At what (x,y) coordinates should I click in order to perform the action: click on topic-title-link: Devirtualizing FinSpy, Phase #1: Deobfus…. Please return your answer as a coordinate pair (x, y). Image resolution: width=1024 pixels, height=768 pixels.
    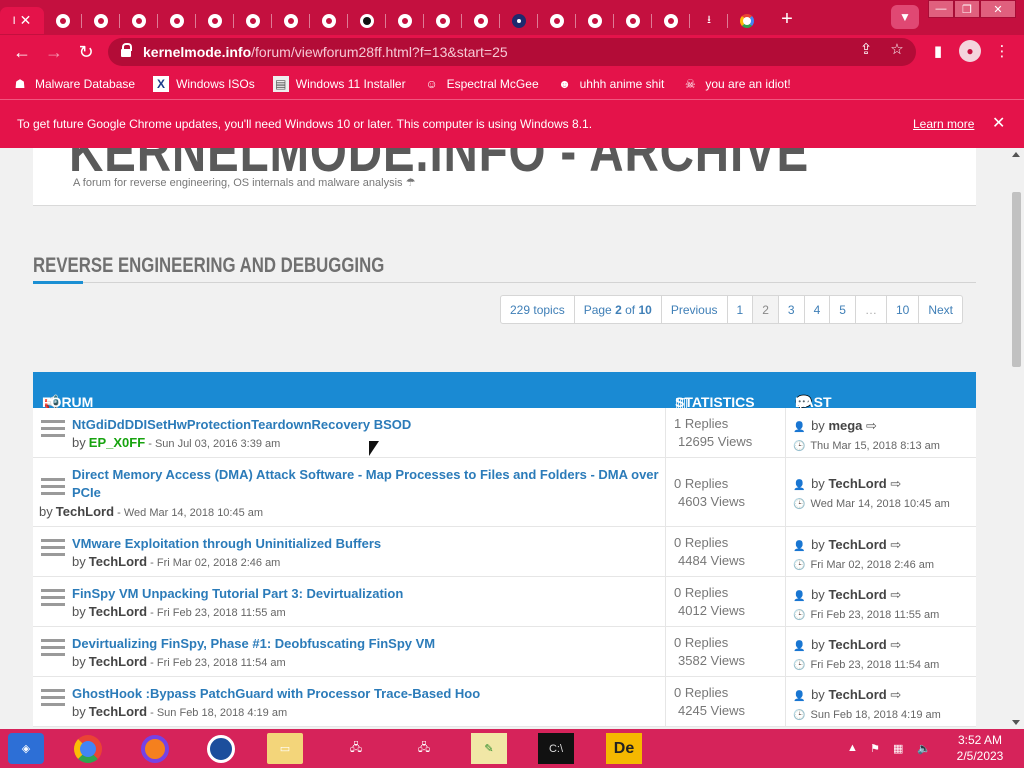
    Looking at the image, I should click on (368, 644).